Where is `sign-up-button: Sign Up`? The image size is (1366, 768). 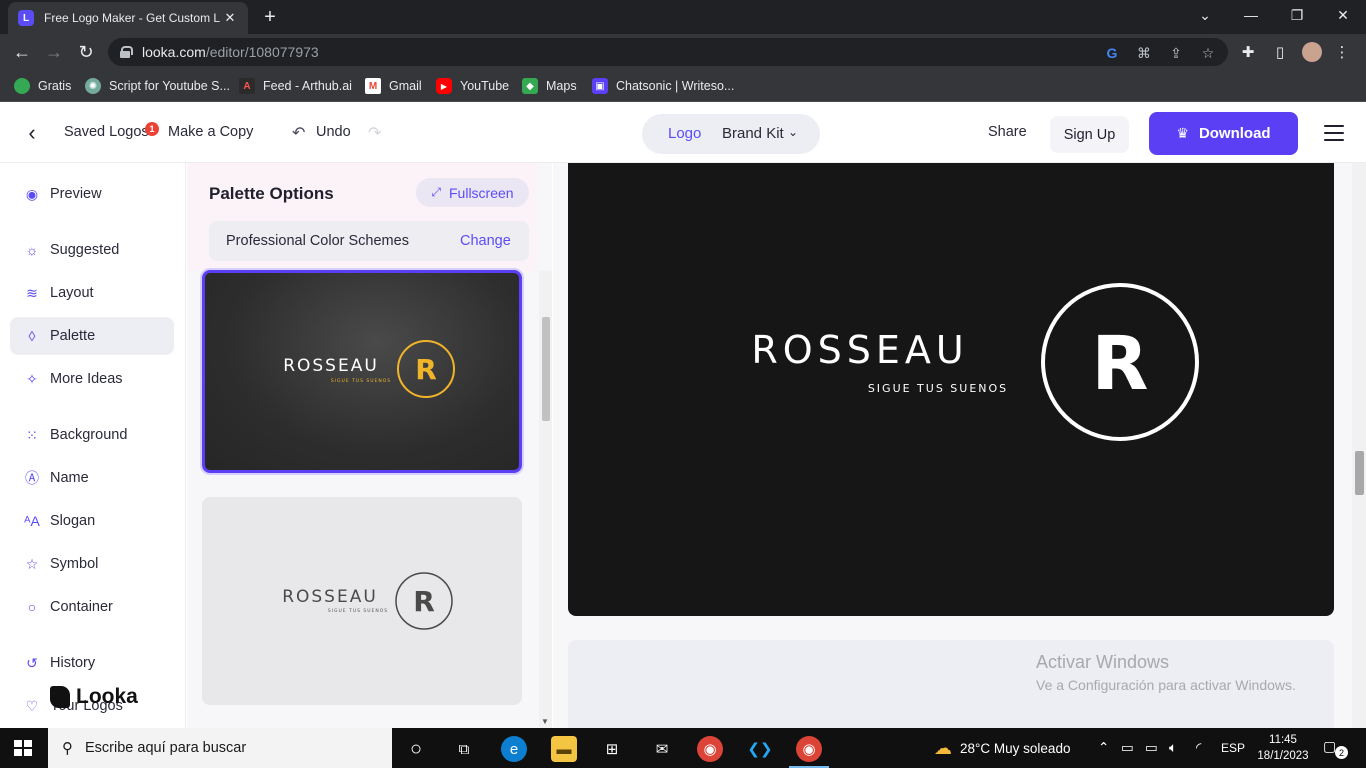
sign-up-button: Sign Up is located at coordinates (1089, 134).